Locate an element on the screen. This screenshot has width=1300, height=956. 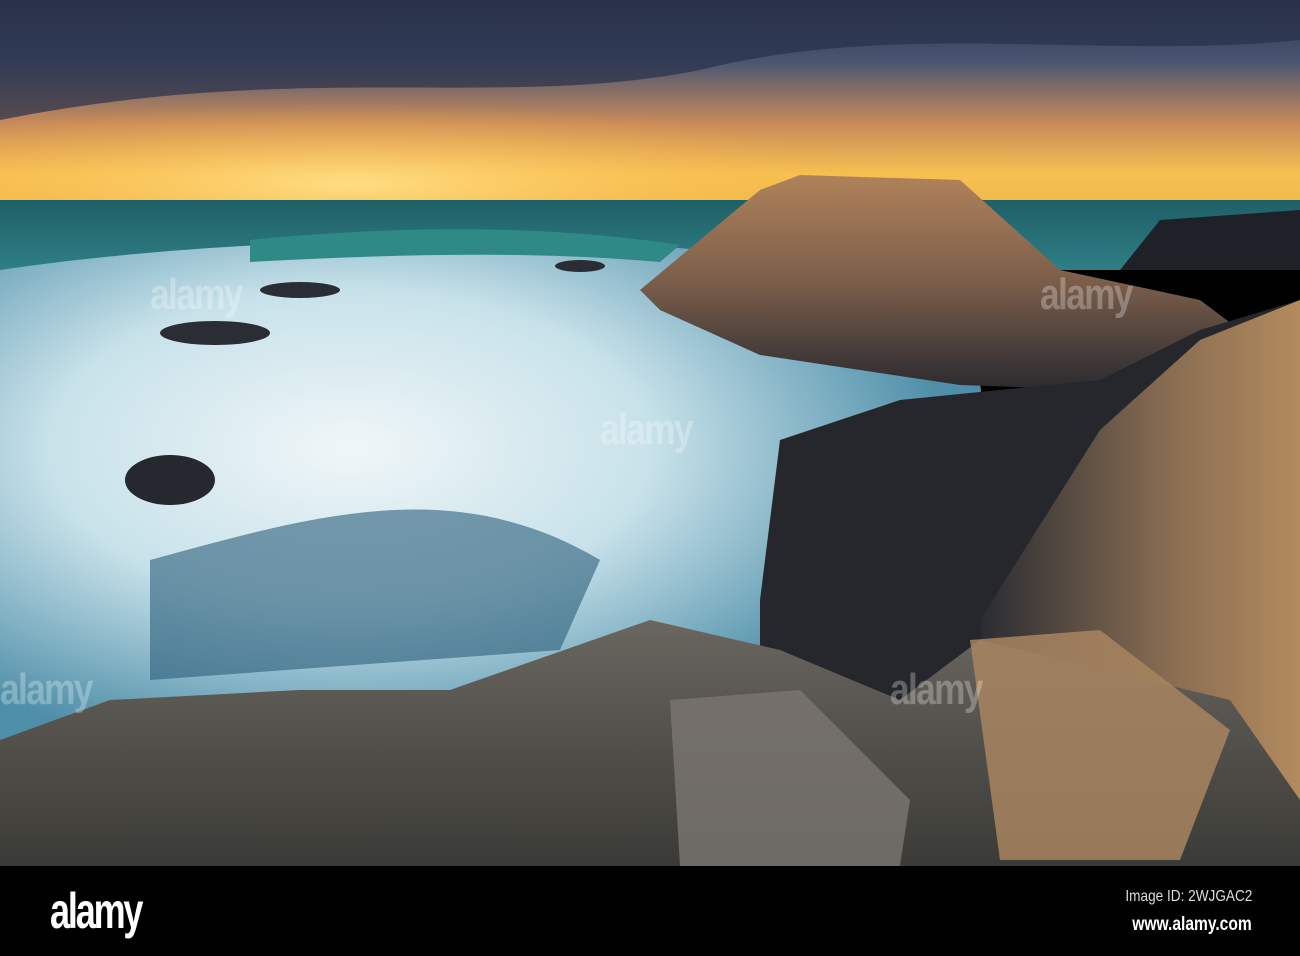
footer-bar: alamy Image ID: 2WJGAC2 www.alamy.com is located at coordinates (650, 911).